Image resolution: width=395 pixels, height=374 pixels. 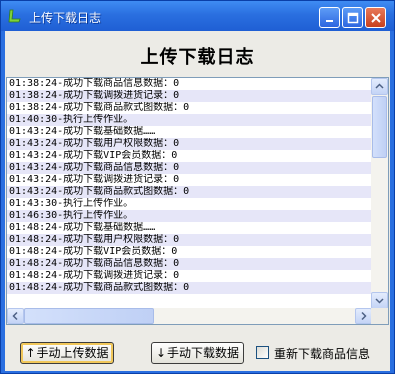 I want to click on title-bar: 上传下载日志, so click(x=197, y=16).